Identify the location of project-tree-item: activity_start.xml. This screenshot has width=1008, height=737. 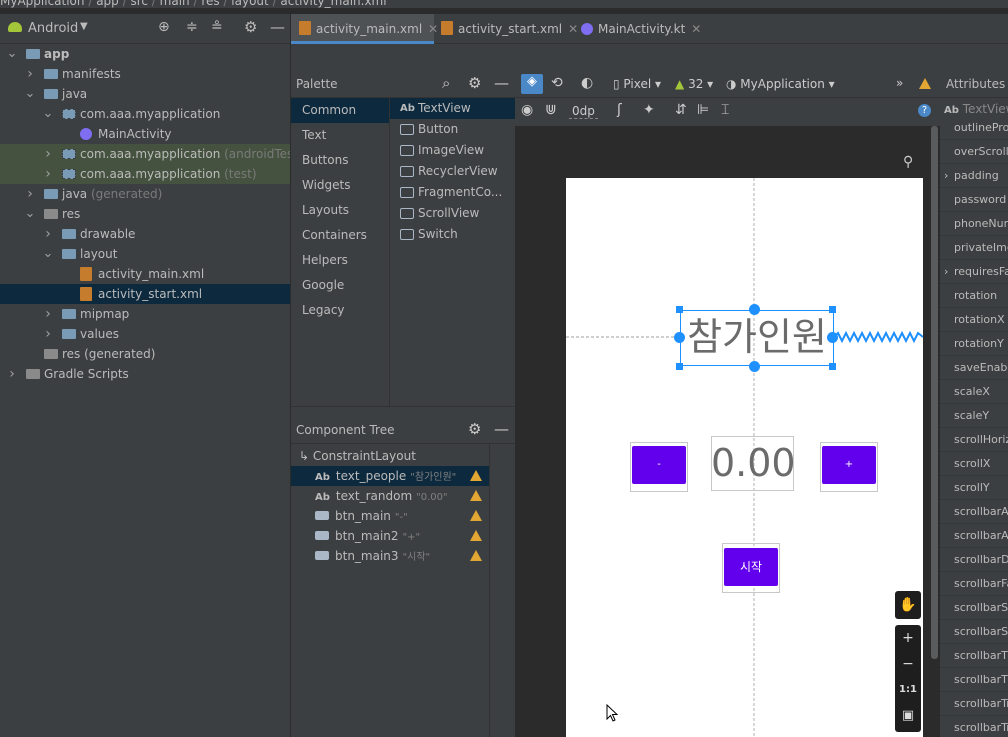
(145, 294).